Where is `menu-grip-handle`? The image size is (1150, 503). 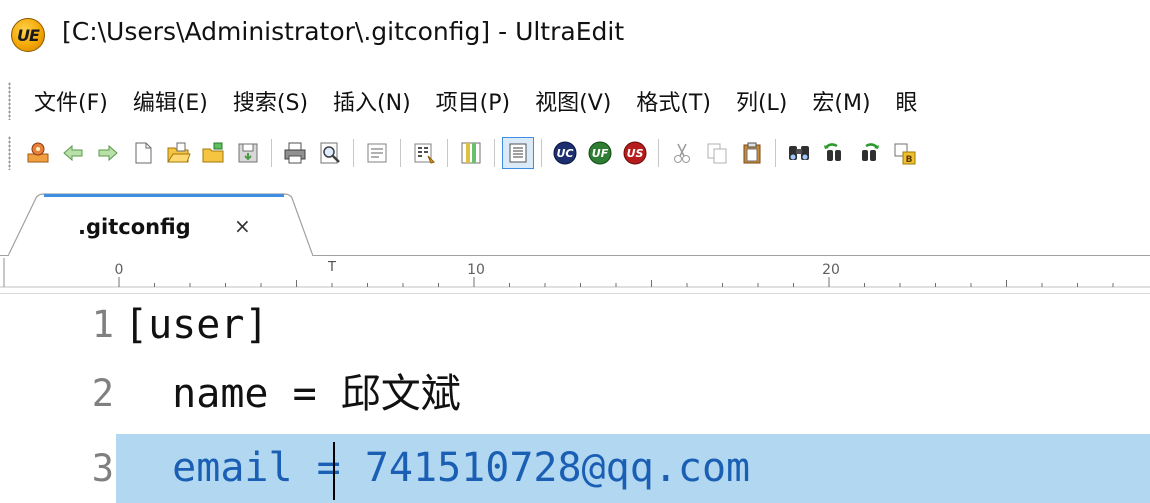 menu-grip-handle is located at coordinates (9, 101).